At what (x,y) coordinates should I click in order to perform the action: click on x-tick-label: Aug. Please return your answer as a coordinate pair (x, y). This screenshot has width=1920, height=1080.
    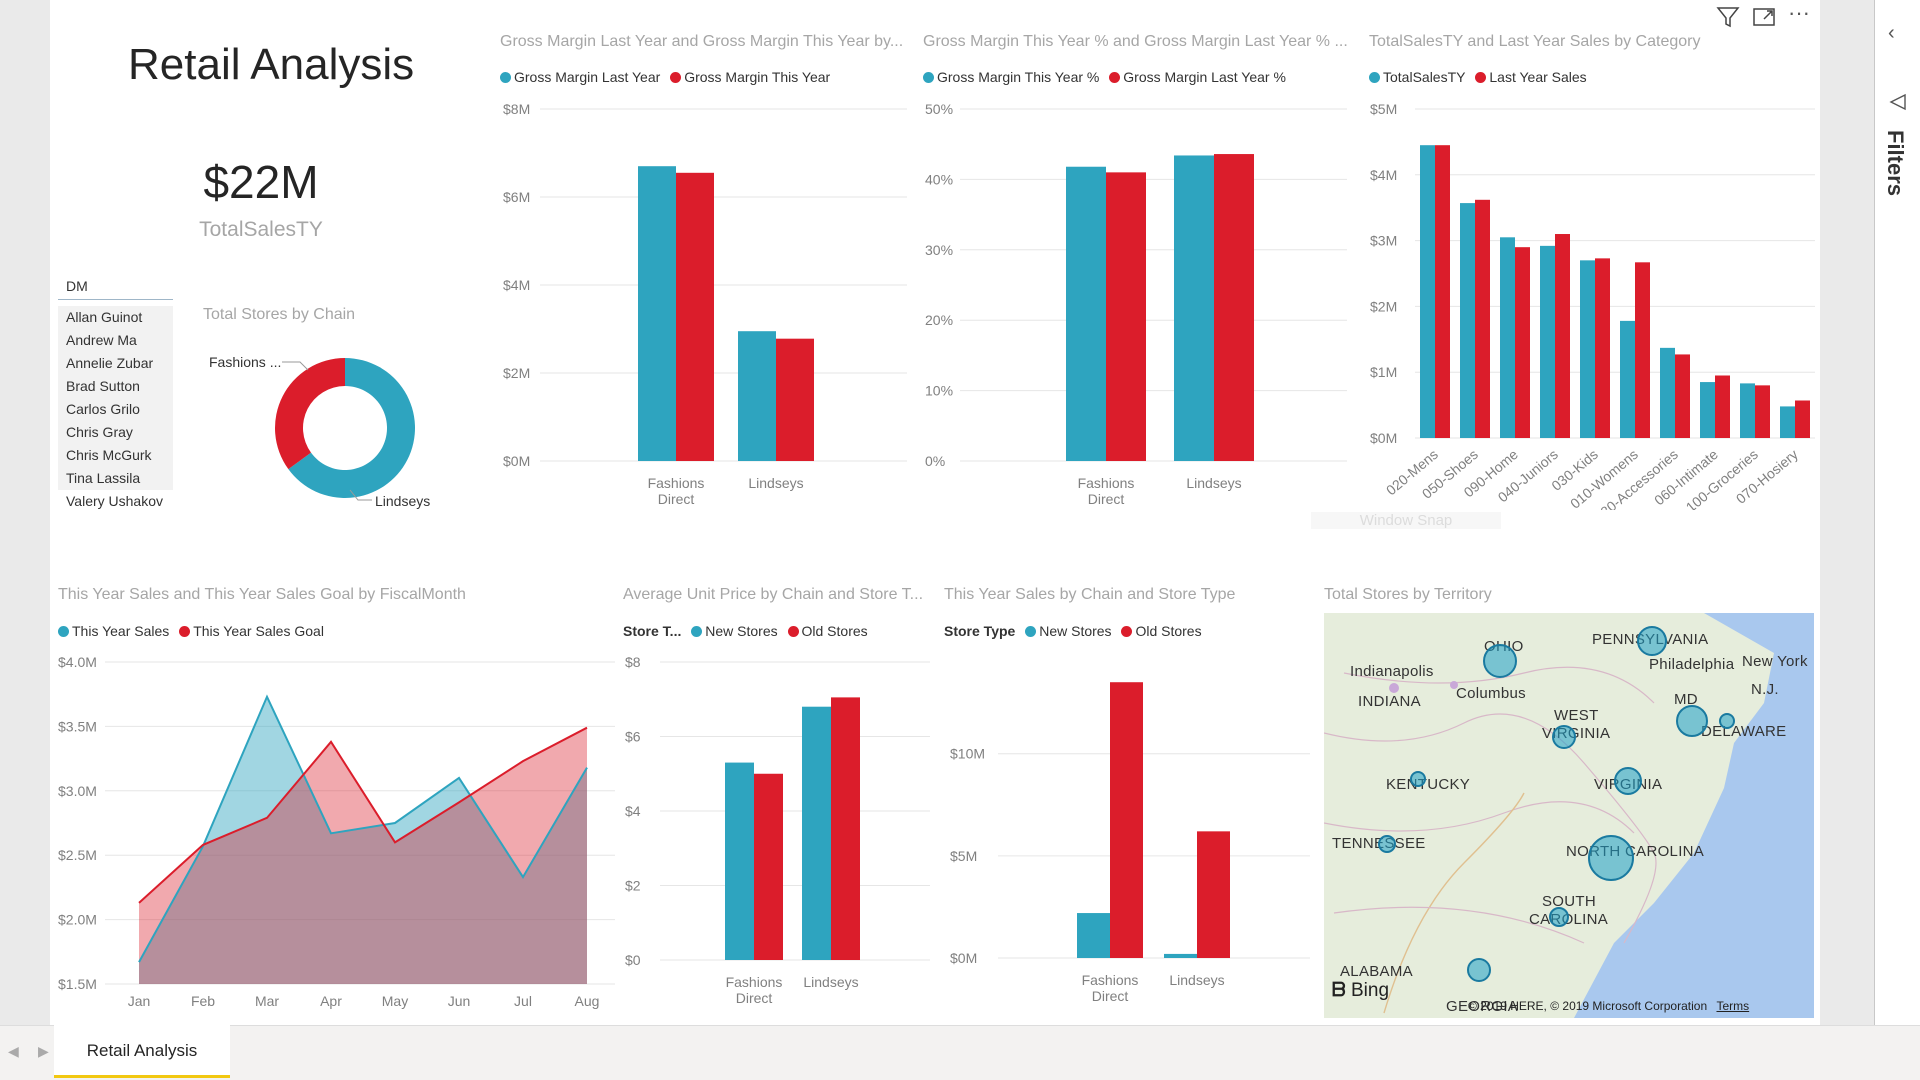
    Looking at the image, I should click on (587, 1001).